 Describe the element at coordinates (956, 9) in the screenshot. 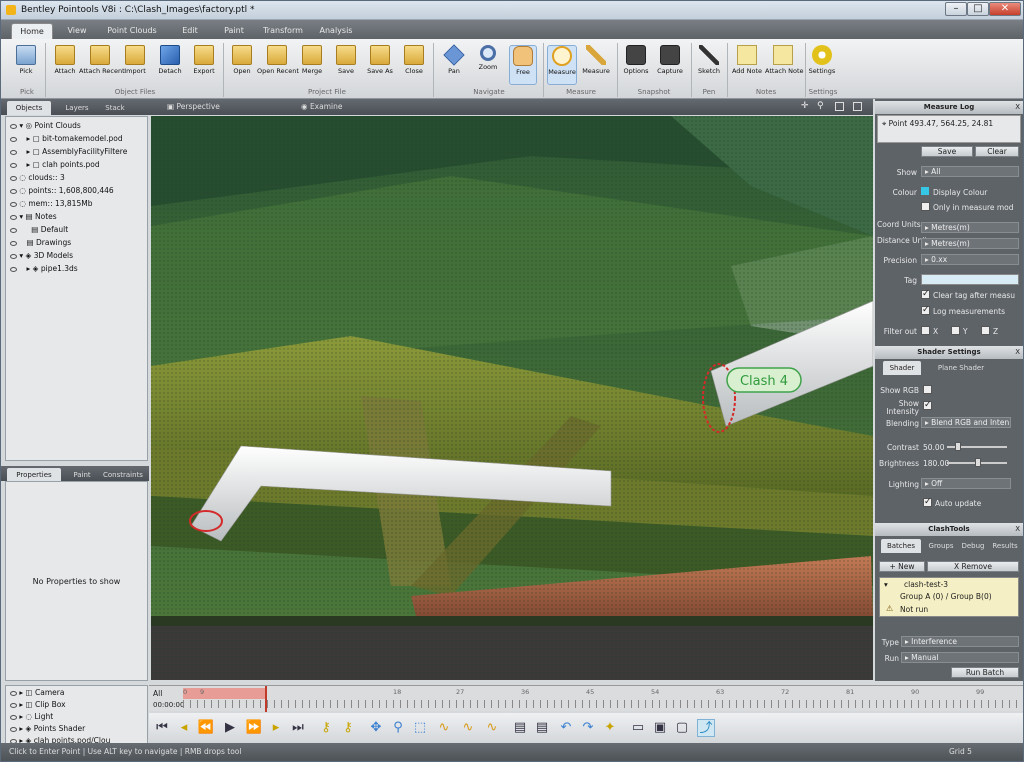

I see `minimize-button: –` at that location.